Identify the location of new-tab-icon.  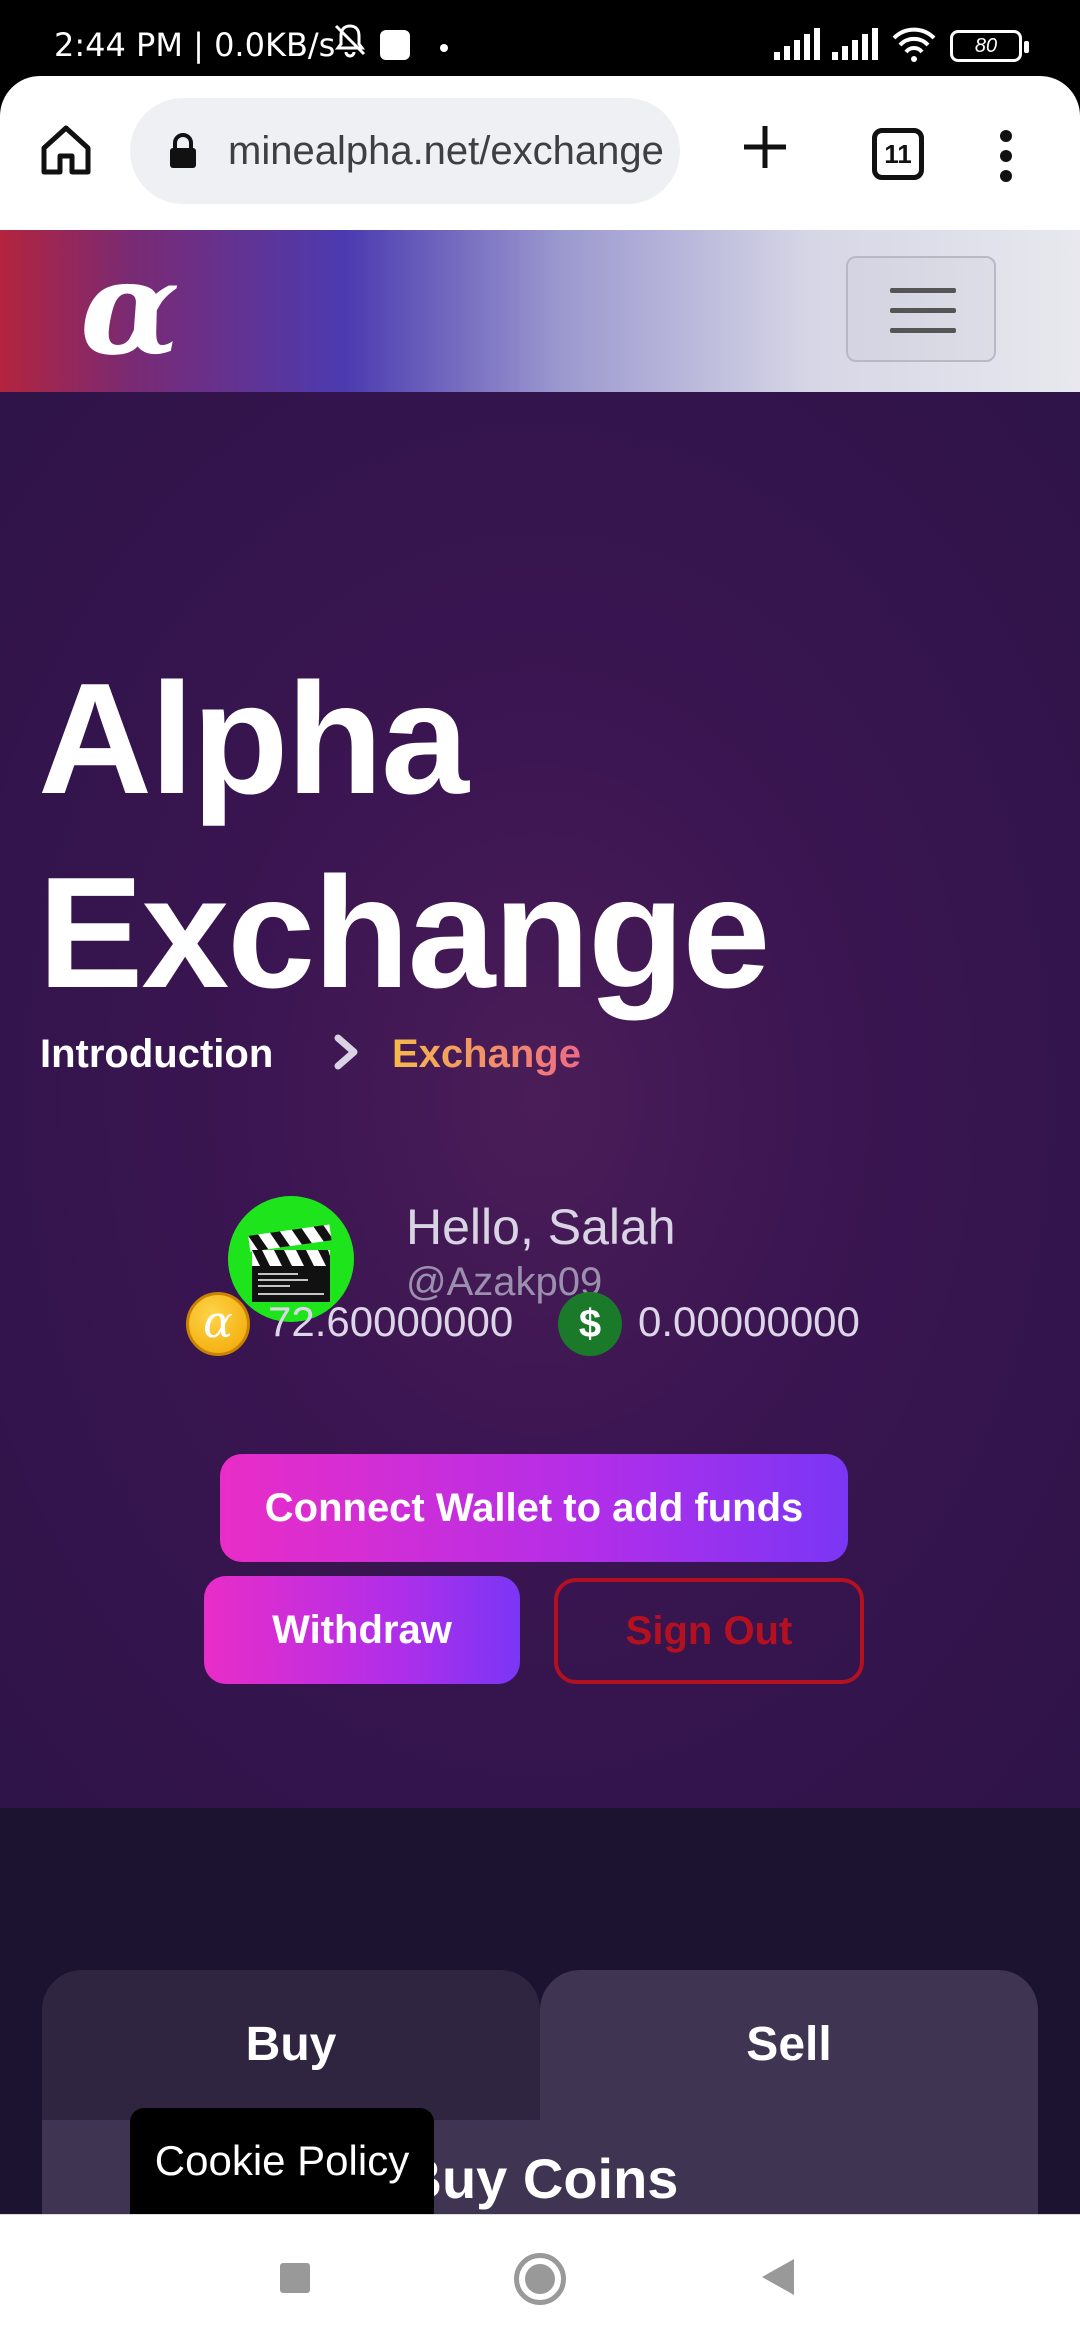
(765, 147).